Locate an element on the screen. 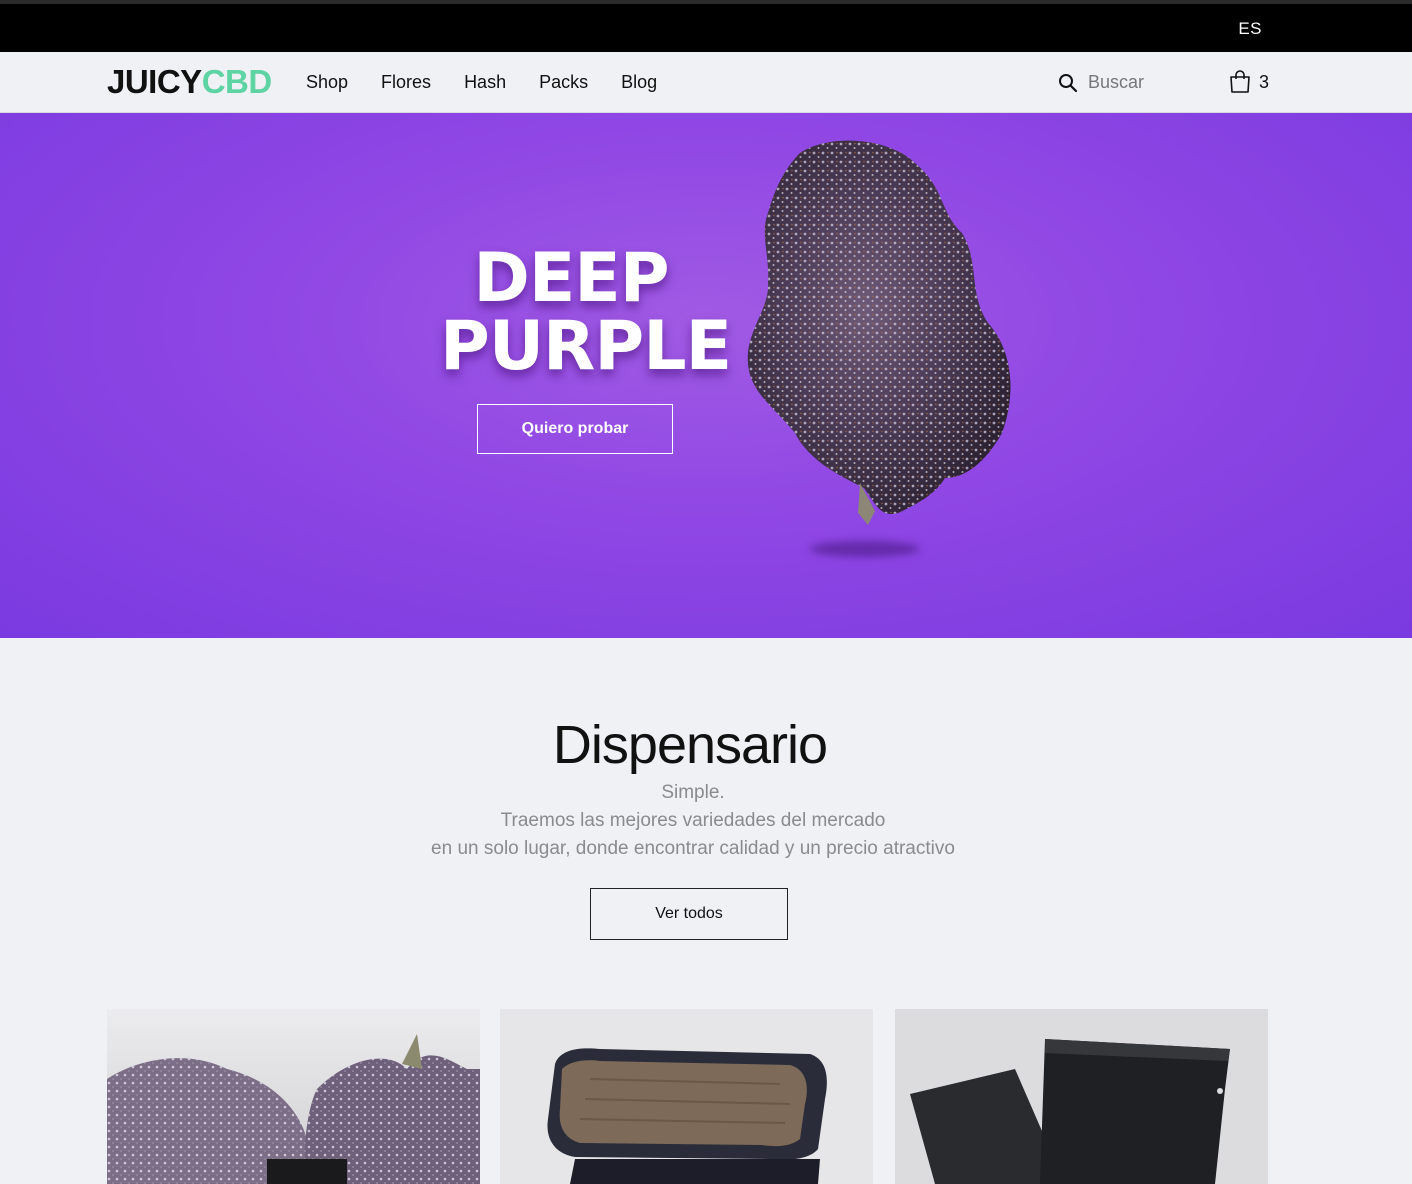  logo-text-cbd: CBD is located at coordinates (237, 81).